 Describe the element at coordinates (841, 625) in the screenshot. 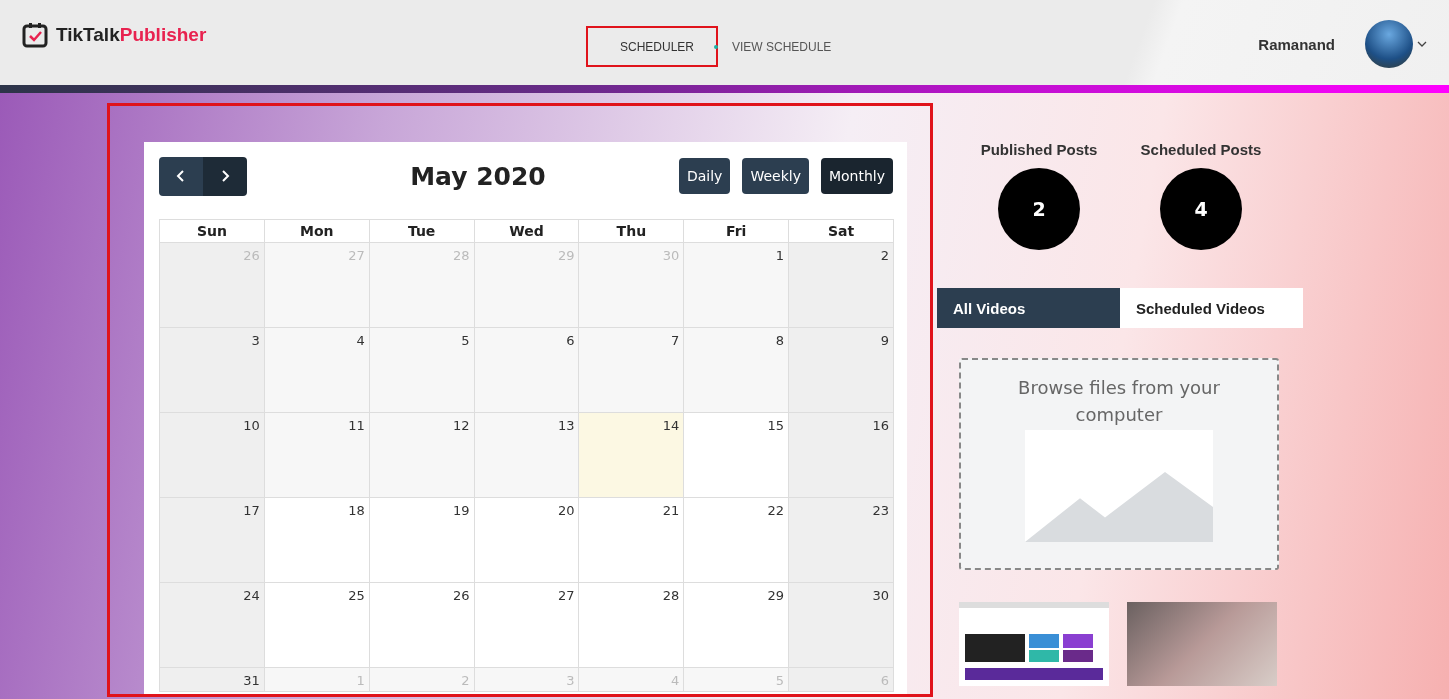

I see `day-cell: 30` at that location.